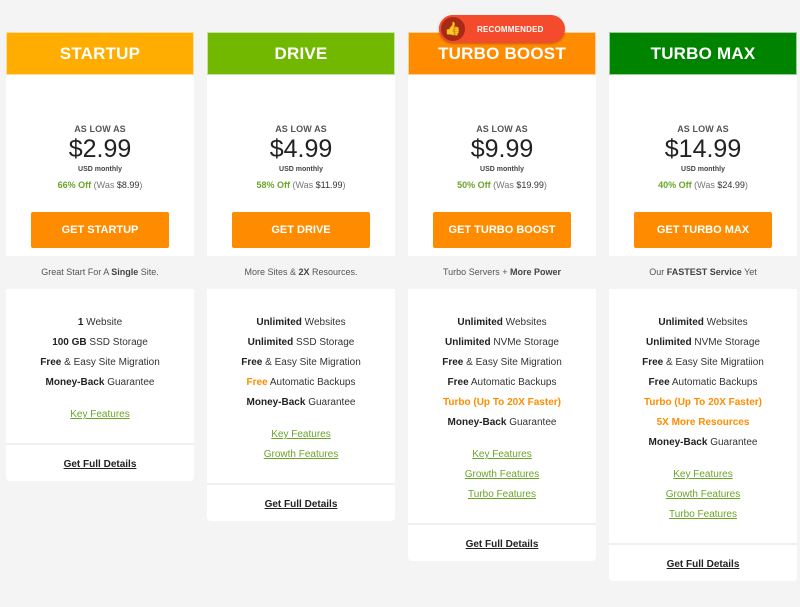 This screenshot has height=607, width=800. What do you see at coordinates (530, 185) in the screenshot?
I see `was-price: $19.99` at bounding box center [530, 185].